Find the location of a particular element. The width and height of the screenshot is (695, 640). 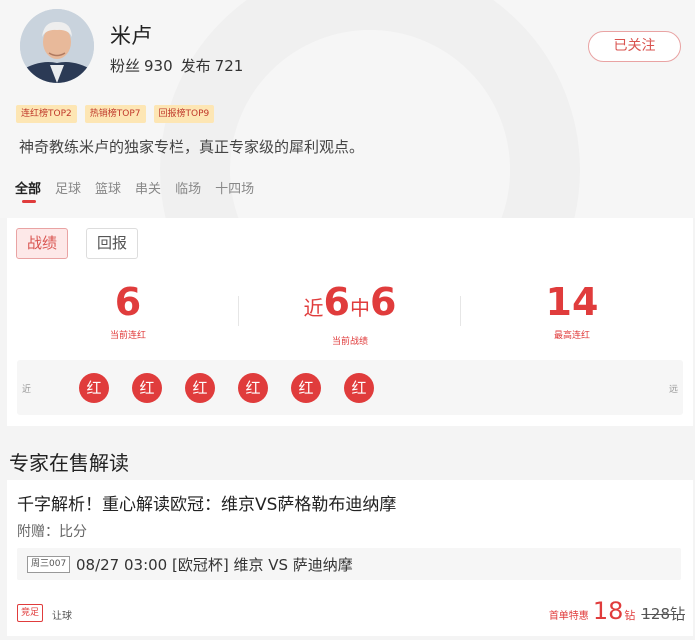

current-streak-value: 6 is located at coordinates (128, 302).